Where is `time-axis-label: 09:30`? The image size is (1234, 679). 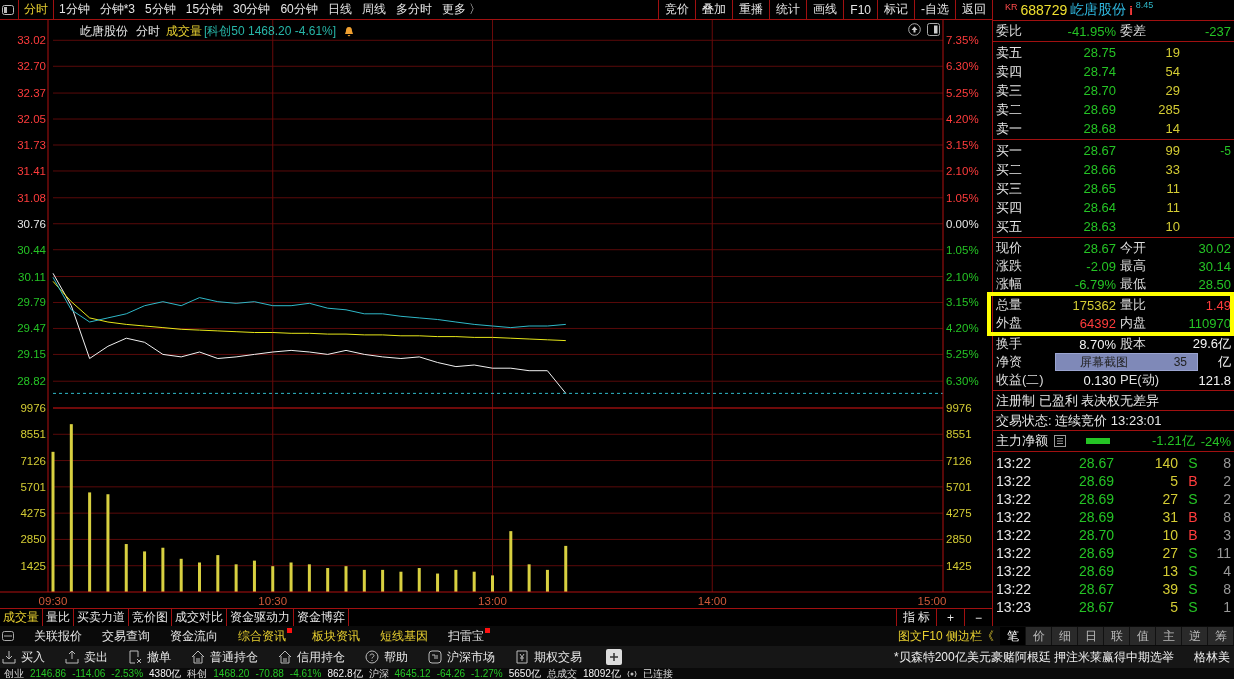
time-axis-label: 09:30 is located at coordinates (53, 601).